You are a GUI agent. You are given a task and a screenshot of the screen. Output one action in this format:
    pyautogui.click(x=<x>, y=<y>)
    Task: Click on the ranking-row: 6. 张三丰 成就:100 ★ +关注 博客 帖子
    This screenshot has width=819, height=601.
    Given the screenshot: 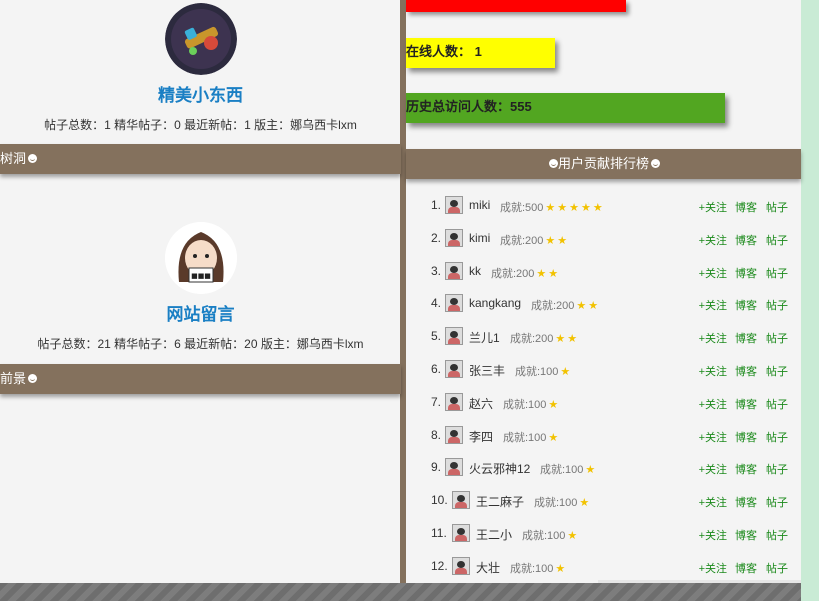 What is the action you would take?
    pyautogui.click(x=603, y=370)
    